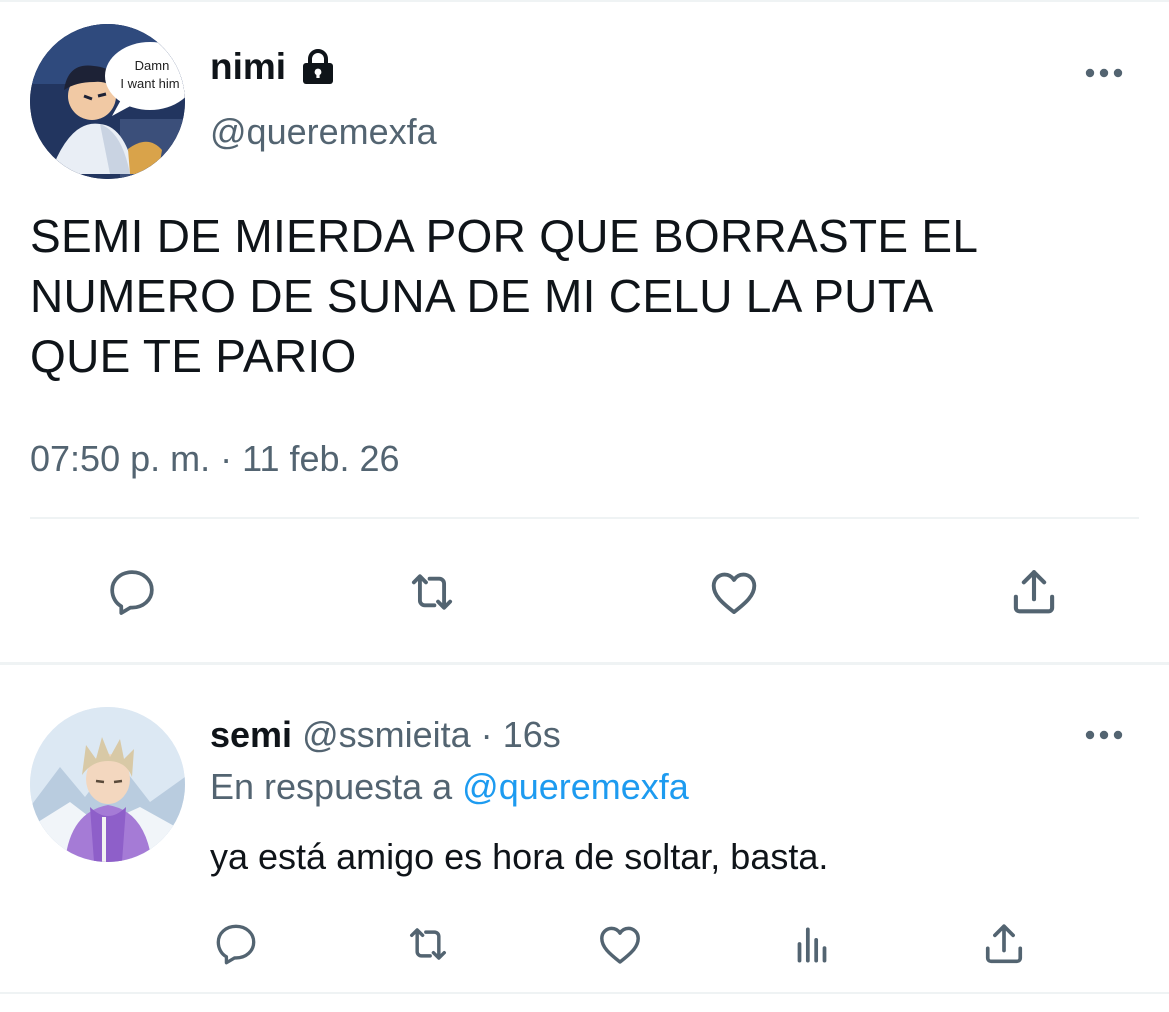  I want to click on reply-author-handle: @ssmieita, so click(386, 734).